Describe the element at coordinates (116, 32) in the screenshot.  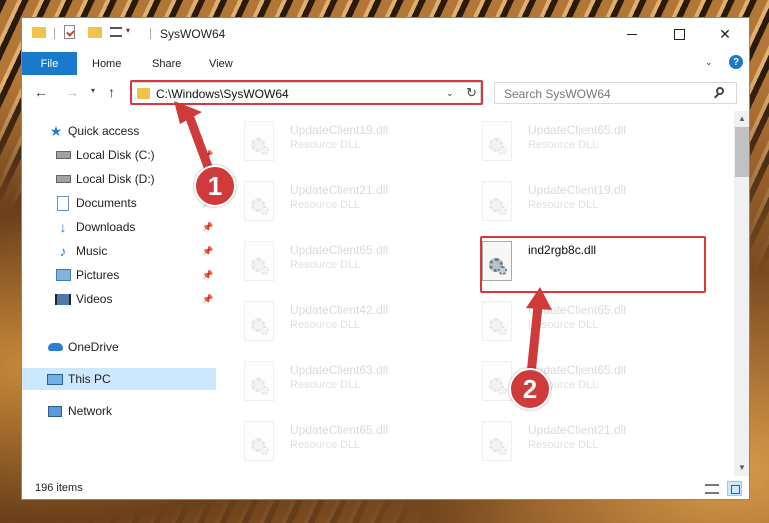
I see `view-icon` at that location.